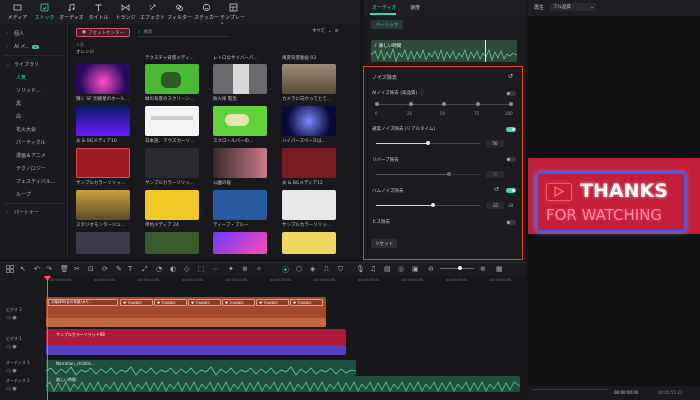  Describe the element at coordinates (457, 268) in the screenshot. I see `zoom-slider` at that location.